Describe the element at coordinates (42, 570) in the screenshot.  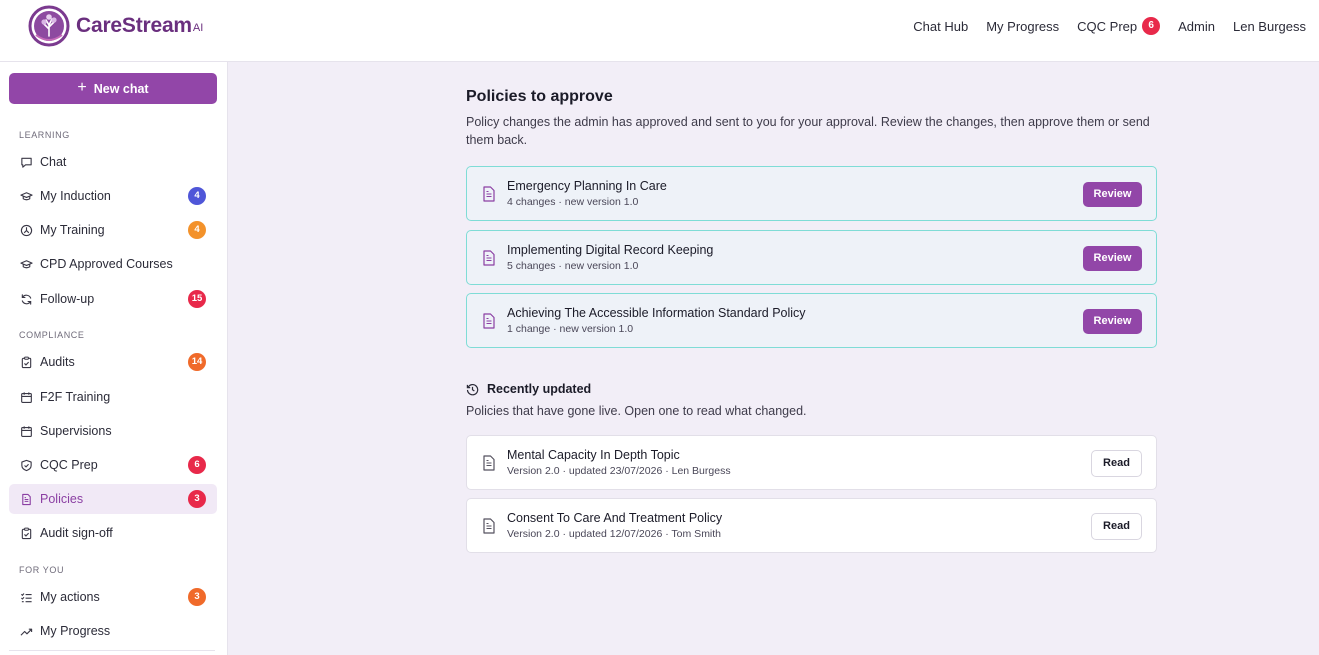
I see `section-label-for-you: FOR YOU` at that location.